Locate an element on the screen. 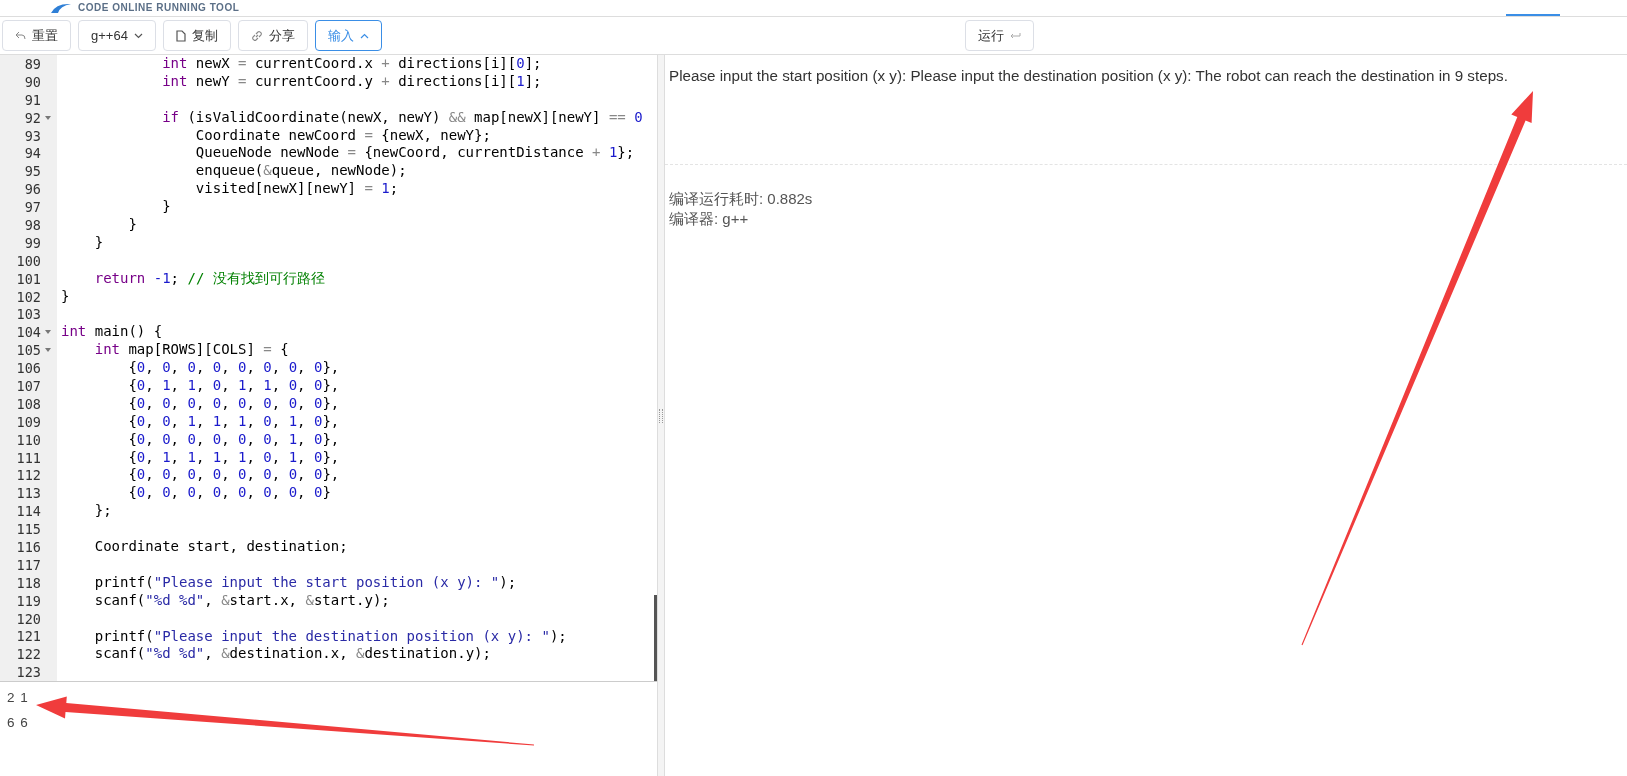 This screenshot has width=1627, height=776. compiler-button: g++64 is located at coordinates (117, 35).